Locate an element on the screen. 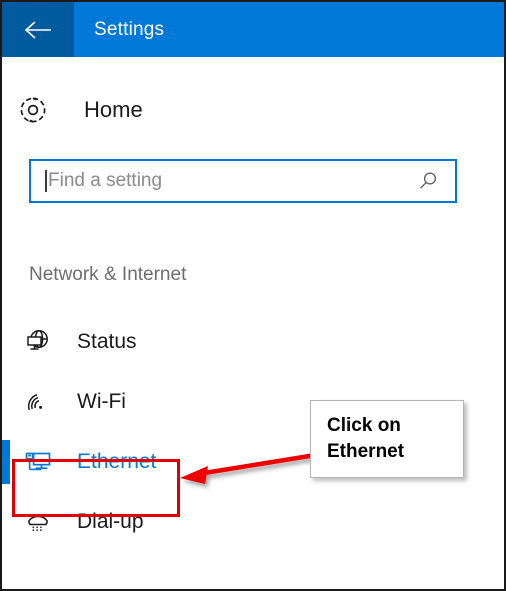 The image size is (506, 591). nav-label: Status is located at coordinates (107, 341).